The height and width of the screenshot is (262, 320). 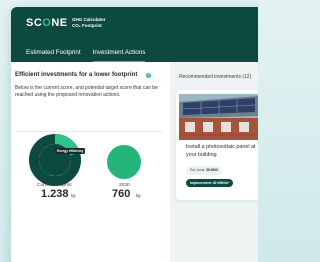 What do you see at coordinates (215, 77) in the screenshot?
I see `recommendations-title: Recommended investments (12)` at bounding box center [215, 77].